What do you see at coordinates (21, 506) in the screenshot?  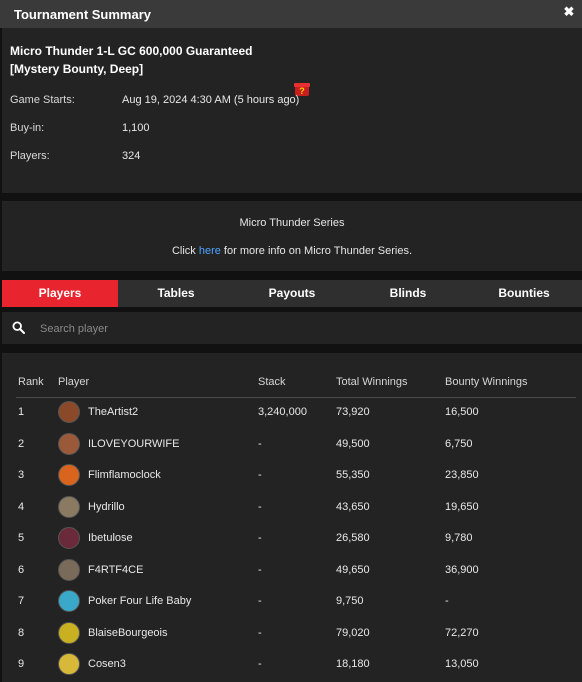 I see `rank-cell: 4` at bounding box center [21, 506].